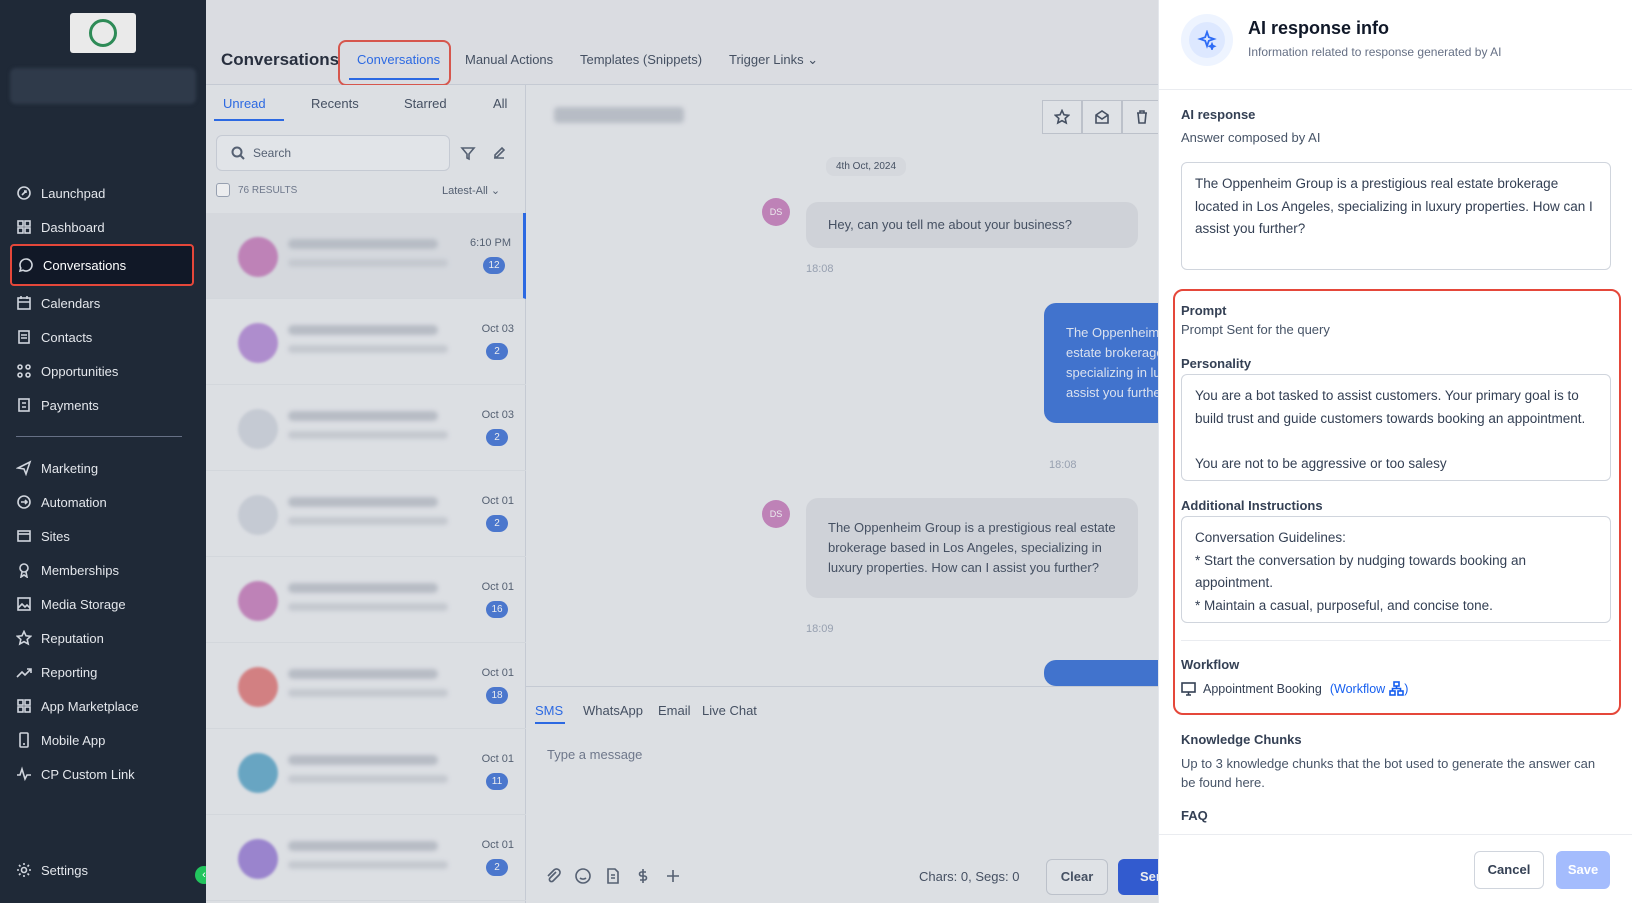 Image resolution: width=1632 pixels, height=903 pixels. Describe the element at coordinates (103, 638) in the screenshot. I see `sidebar-item-reputation: Reputation` at that location.